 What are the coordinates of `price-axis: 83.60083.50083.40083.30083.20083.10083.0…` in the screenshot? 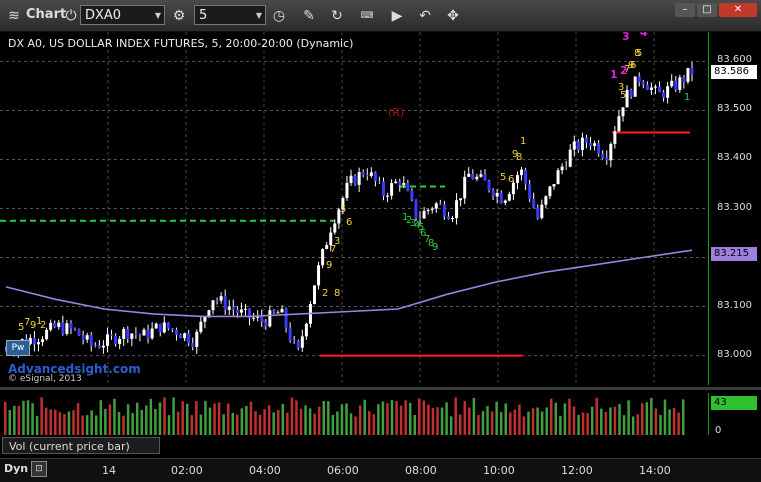 It's located at (734, 208).